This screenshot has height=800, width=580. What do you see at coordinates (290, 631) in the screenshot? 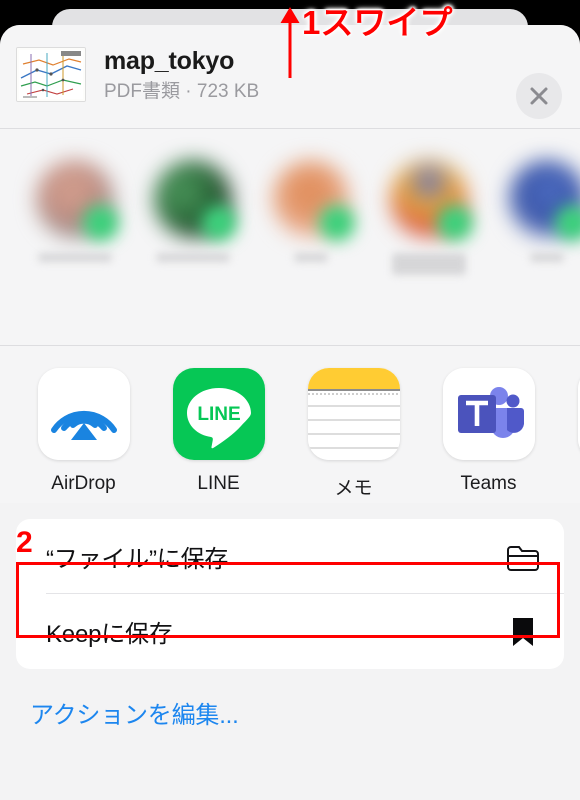
I see `action-row-save-to-keep: Keepに保存` at bounding box center [290, 631].